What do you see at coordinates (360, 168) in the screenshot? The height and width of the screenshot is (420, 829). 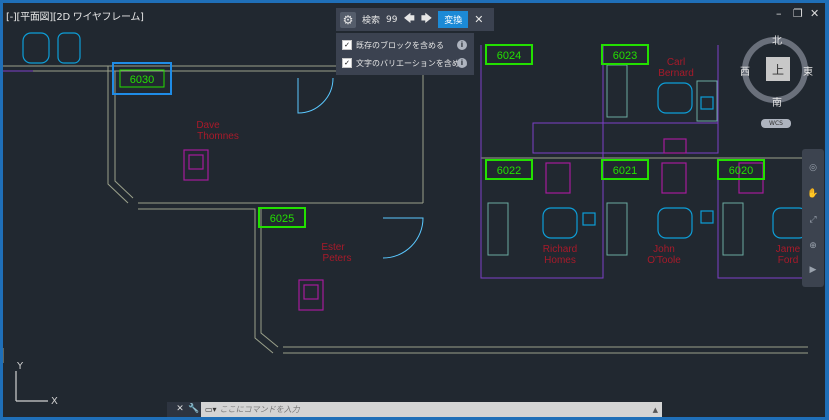 I see `doors` at bounding box center [360, 168].